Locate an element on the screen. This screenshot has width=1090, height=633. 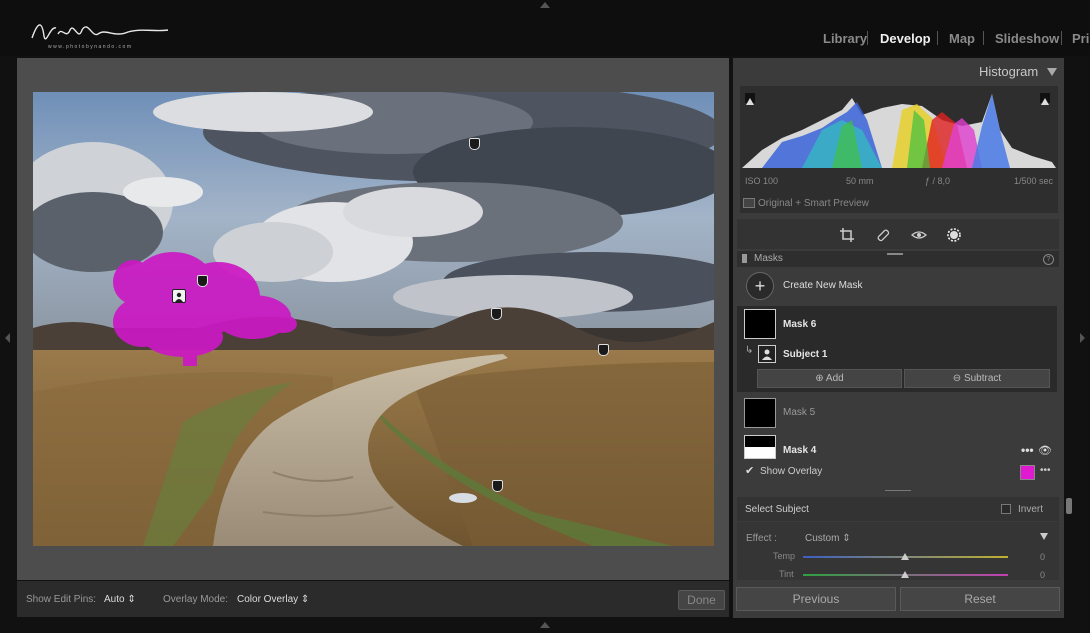
eye-icon: 👁 is located at coordinates (1045, 450).